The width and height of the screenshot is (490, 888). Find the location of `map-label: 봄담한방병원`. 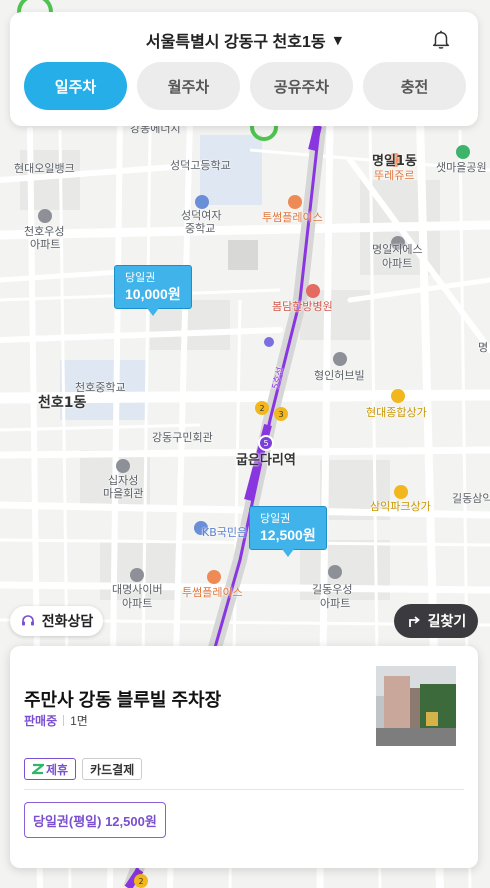

map-label: 봄담한방병원 is located at coordinates (302, 306).